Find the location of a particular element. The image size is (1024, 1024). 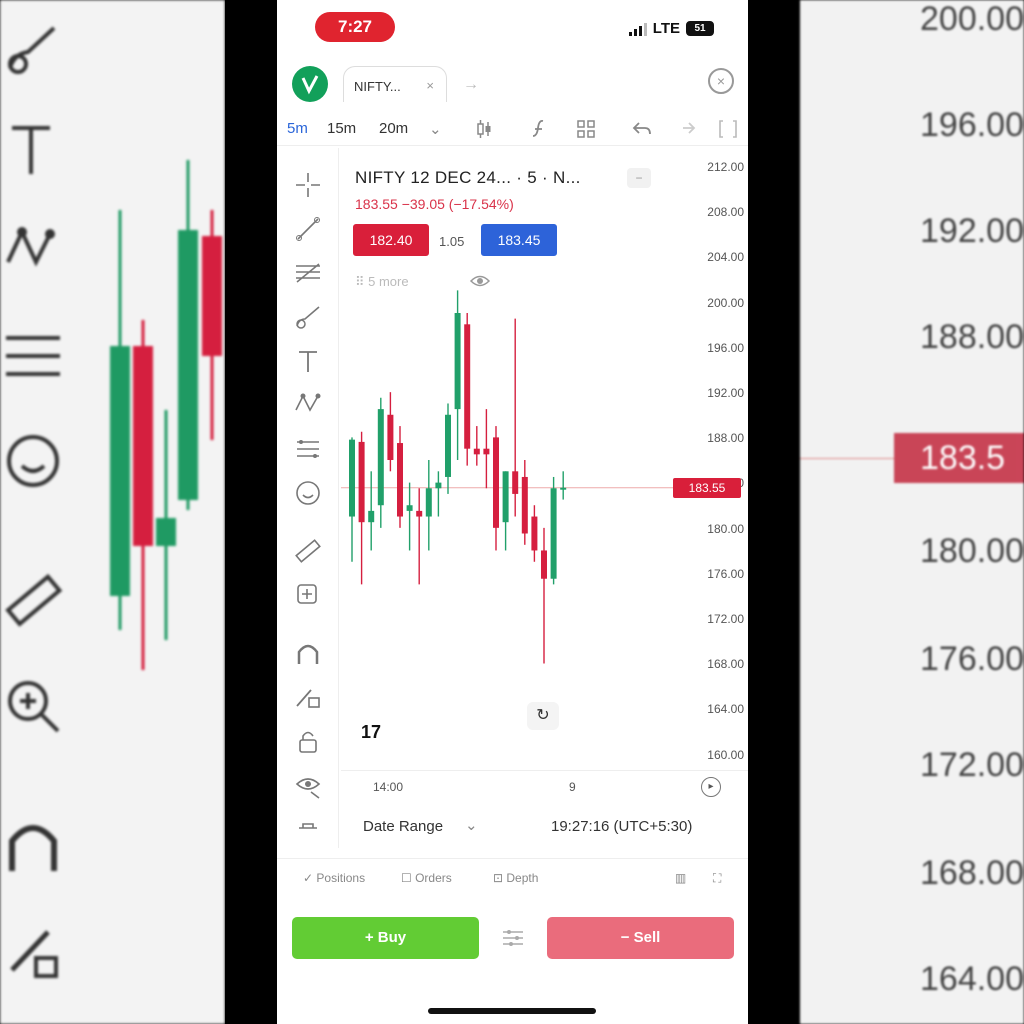

home-indicator is located at coordinates (512, 1011).